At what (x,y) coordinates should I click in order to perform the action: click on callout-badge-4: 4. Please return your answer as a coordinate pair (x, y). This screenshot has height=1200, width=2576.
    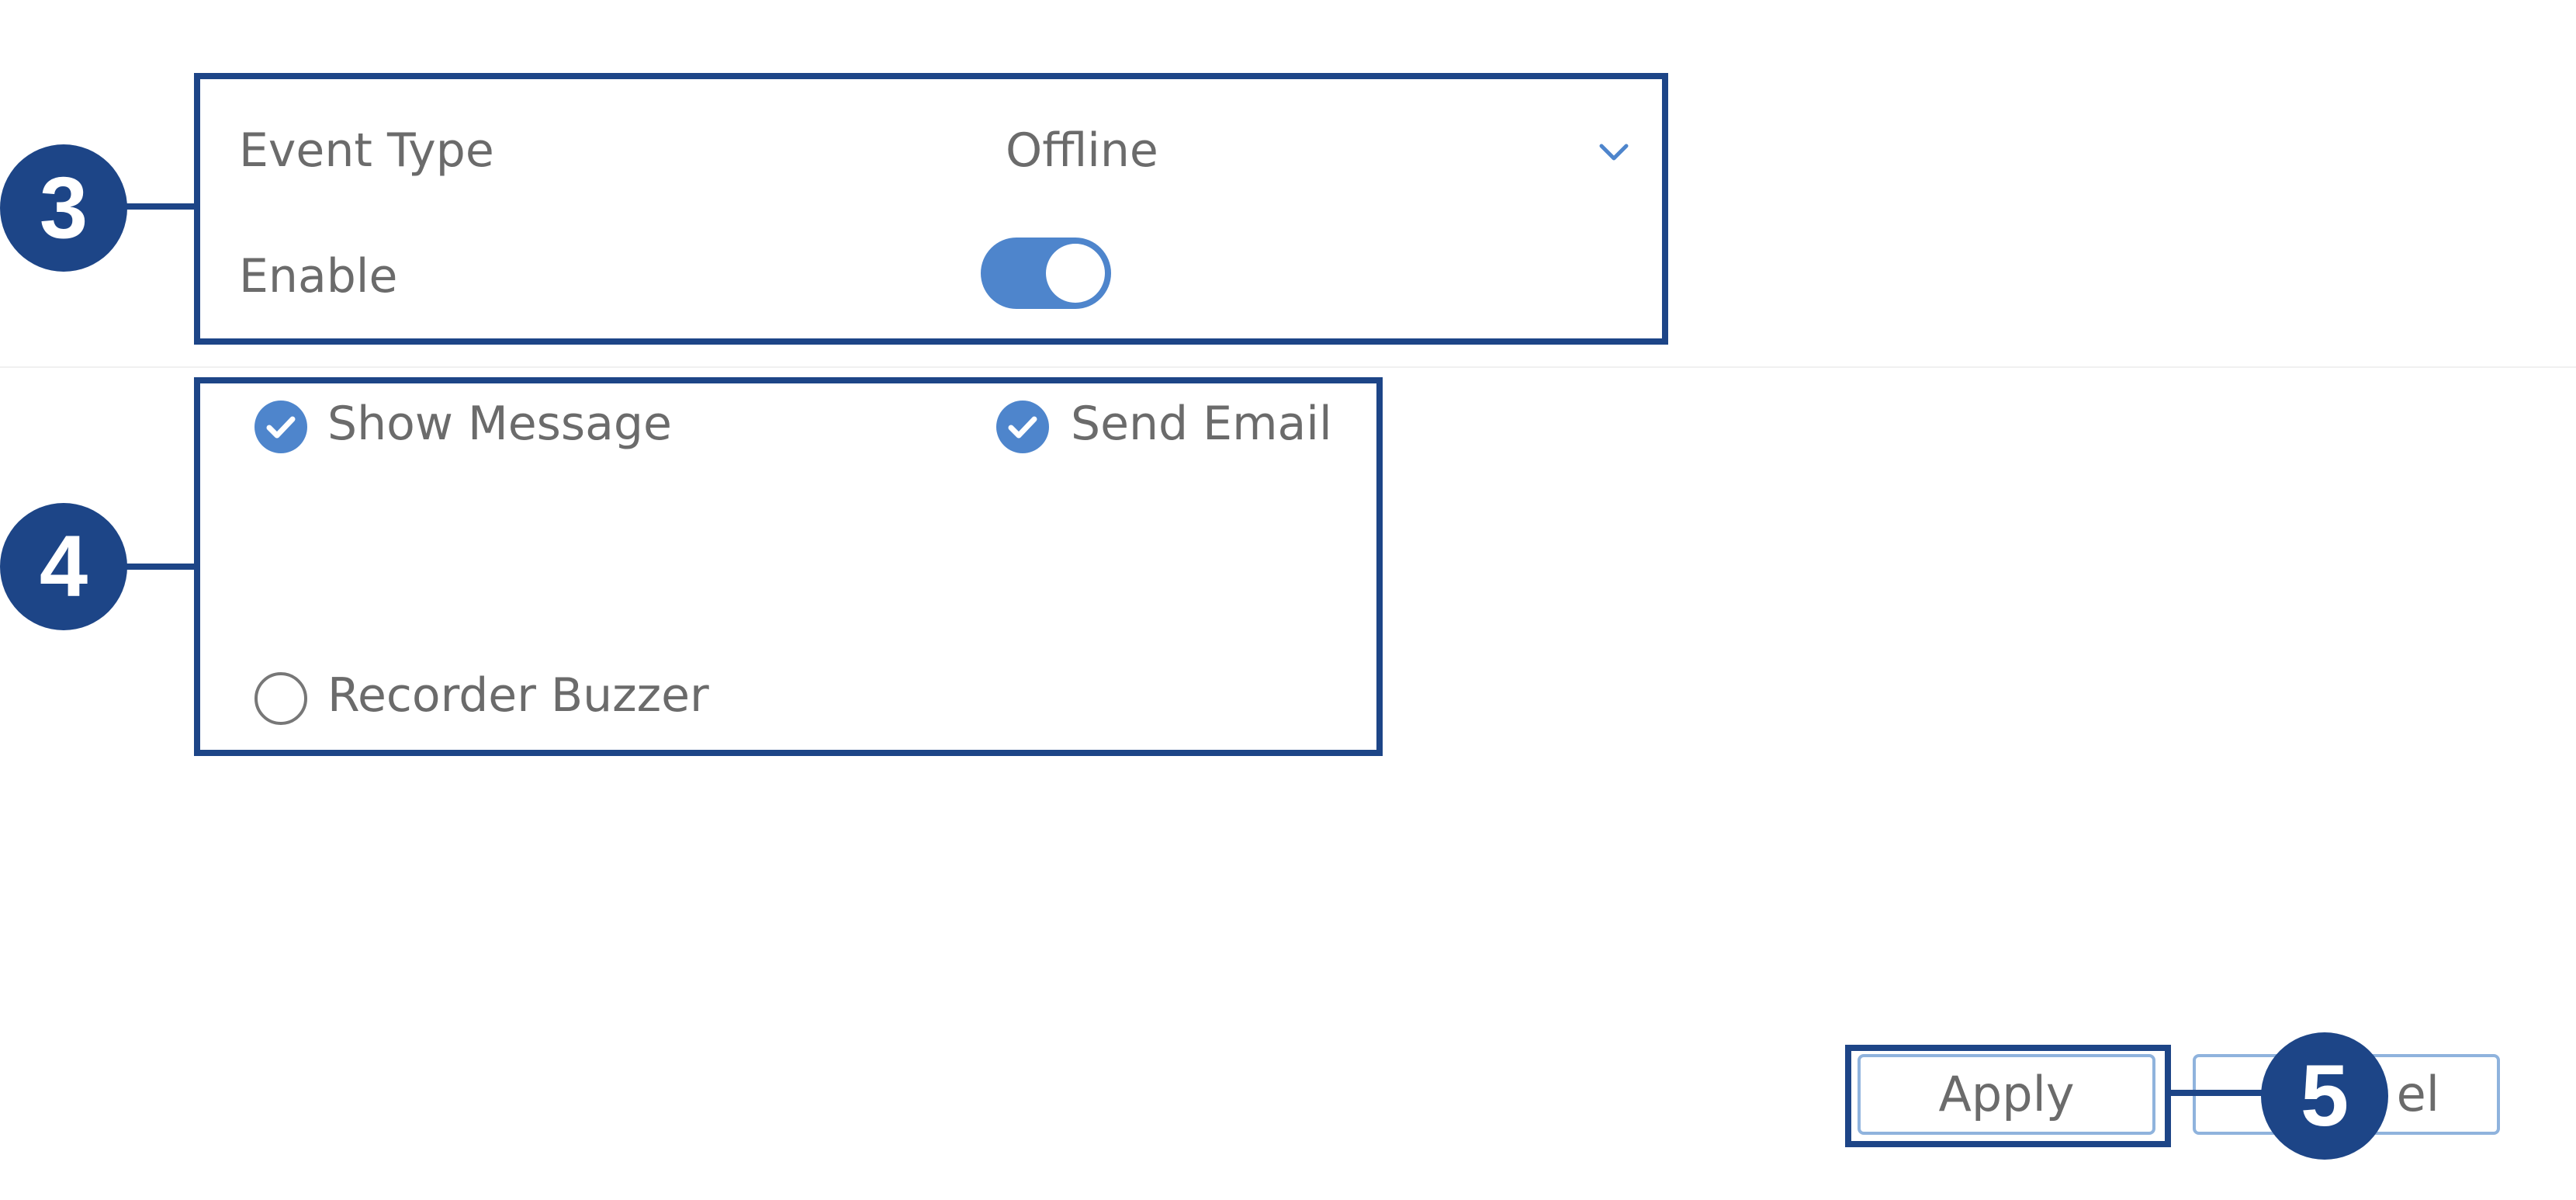
    Looking at the image, I should click on (63, 566).